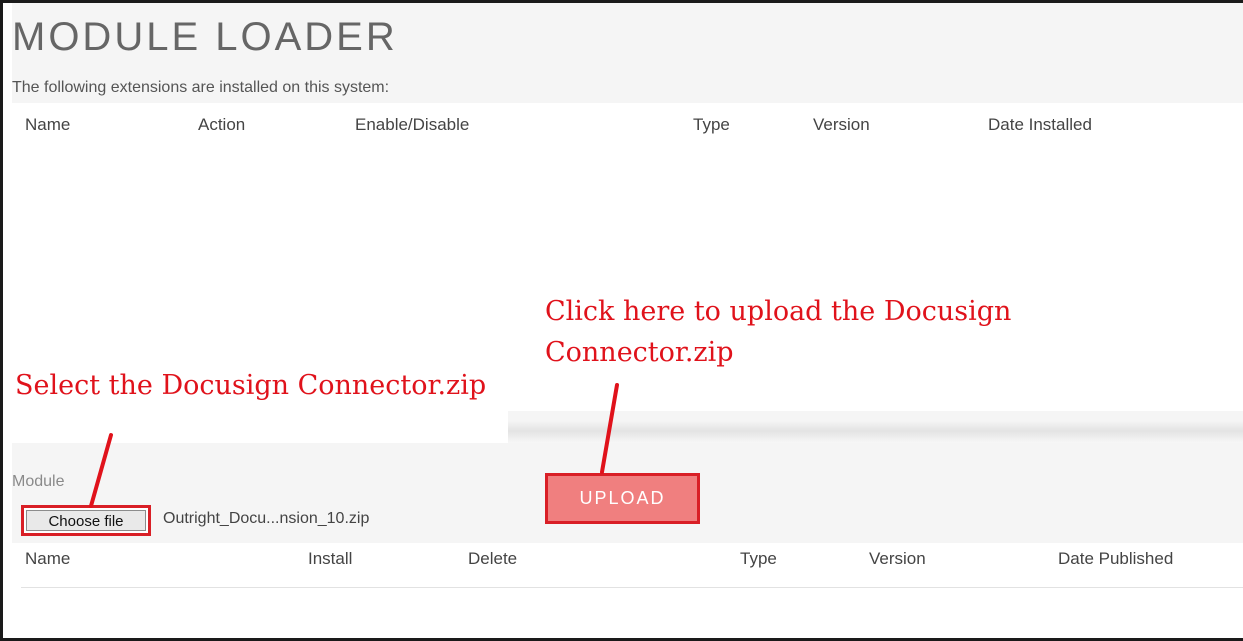 The width and height of the screenshot is (1243, 641). What do you see at coordinates (609, 428) in the screenshot?
I see `upload-pointer-line` at bounding box center [609, 428].